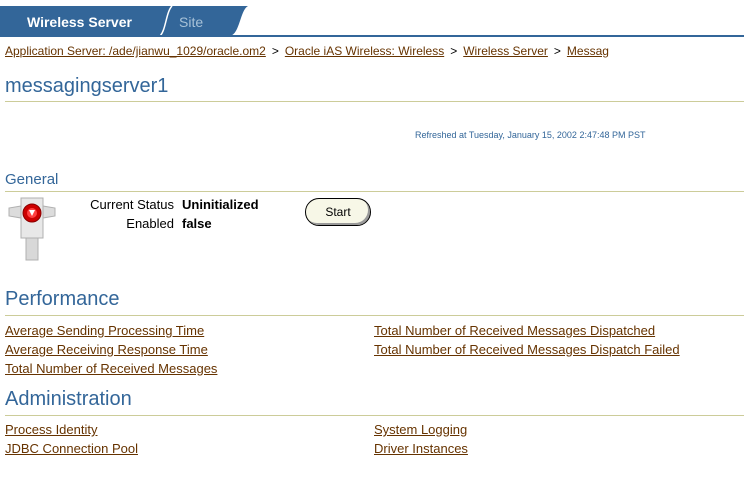 The height and width of the screenshot is (477, 744). Describe the element at coordinates (62, 299) in the screenshot. I see `performance-heading: Performance` at that location.